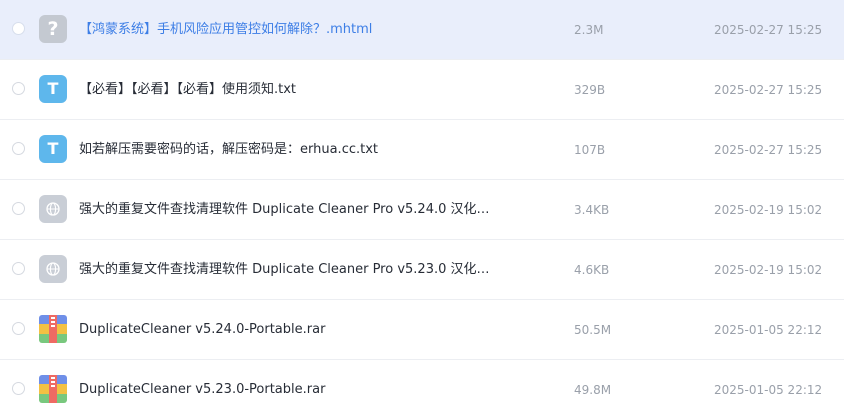 The image size is (844, 403). I want to click on file-name: 【必看】【必看】【必看】使用须知.txt, so click(289, 90).